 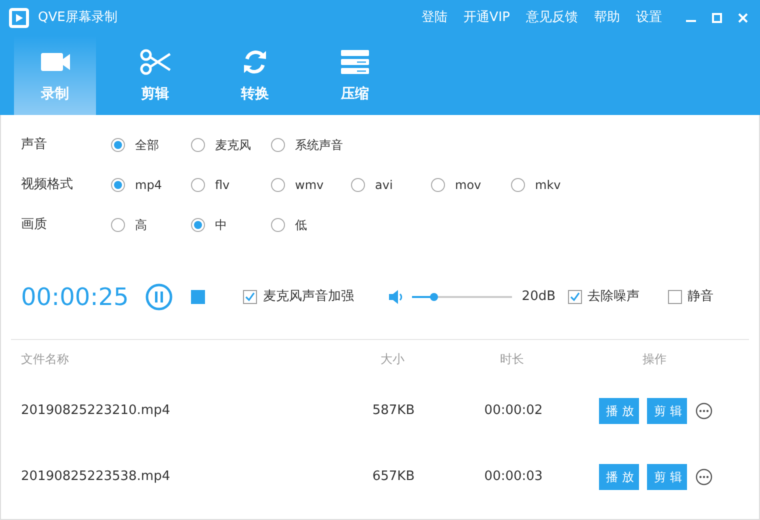 I want to click on volume-reading: 20dB, so click(x=539, y=297).